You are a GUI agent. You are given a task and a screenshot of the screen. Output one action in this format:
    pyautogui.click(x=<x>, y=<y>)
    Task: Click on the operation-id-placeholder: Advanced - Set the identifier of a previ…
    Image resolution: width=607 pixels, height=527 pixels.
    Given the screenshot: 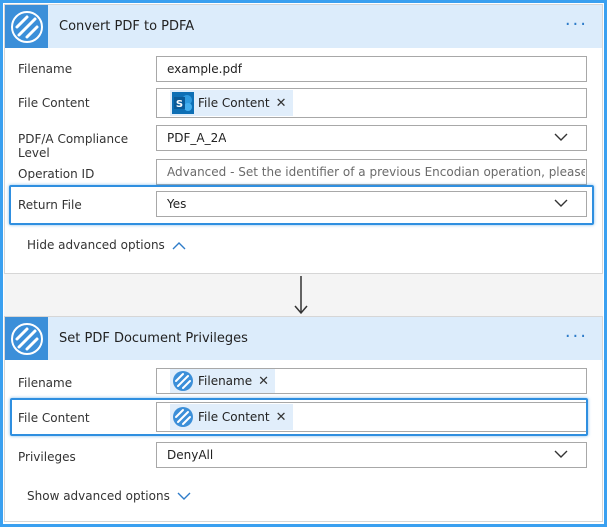 What is the action you would take?
    pyautogui.click(x=376, y=172)
    